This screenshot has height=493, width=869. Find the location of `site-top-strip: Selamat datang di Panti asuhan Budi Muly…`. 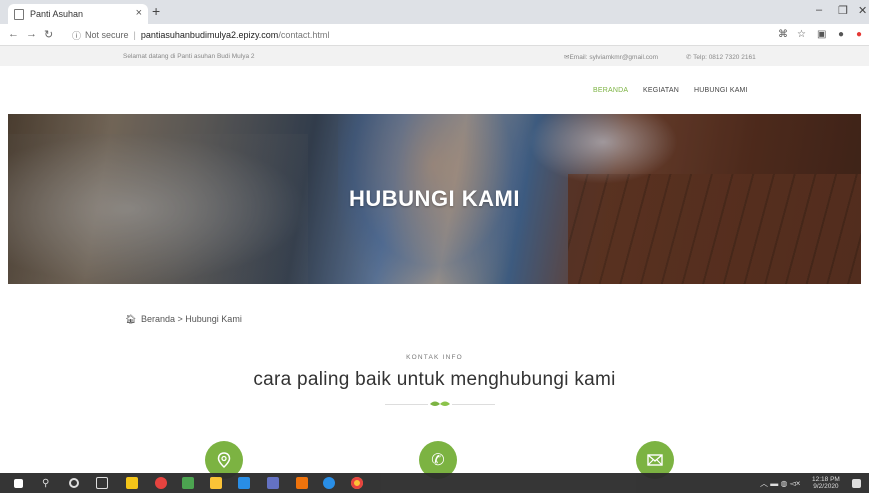

site-top-strip: Selamat datang di Panti asuhan Budi Muly… is located at coordinates (434, 56).